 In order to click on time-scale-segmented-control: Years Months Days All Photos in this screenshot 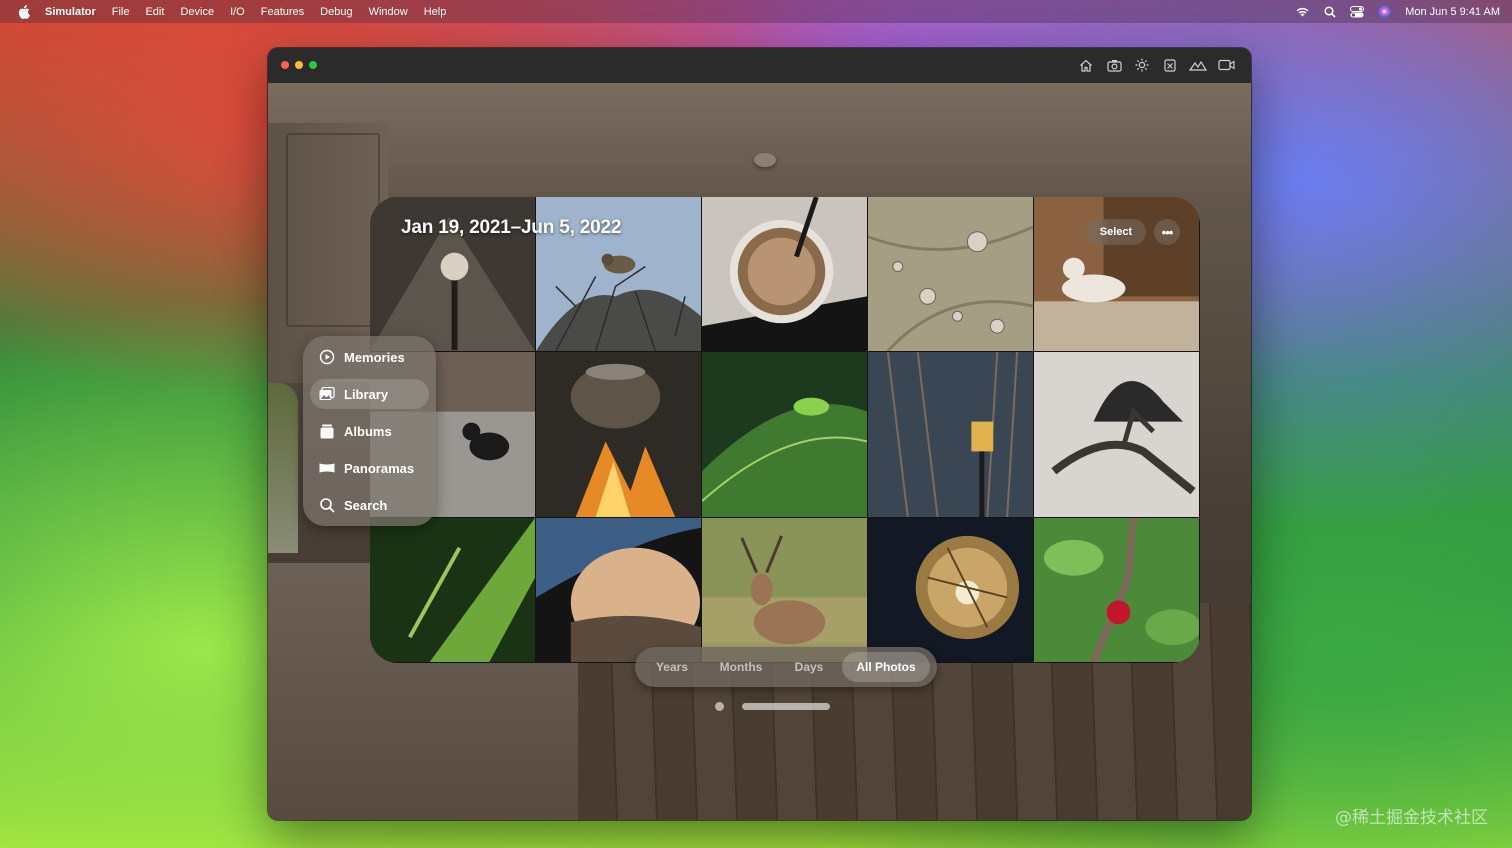, I will do `click(786, 667)`.